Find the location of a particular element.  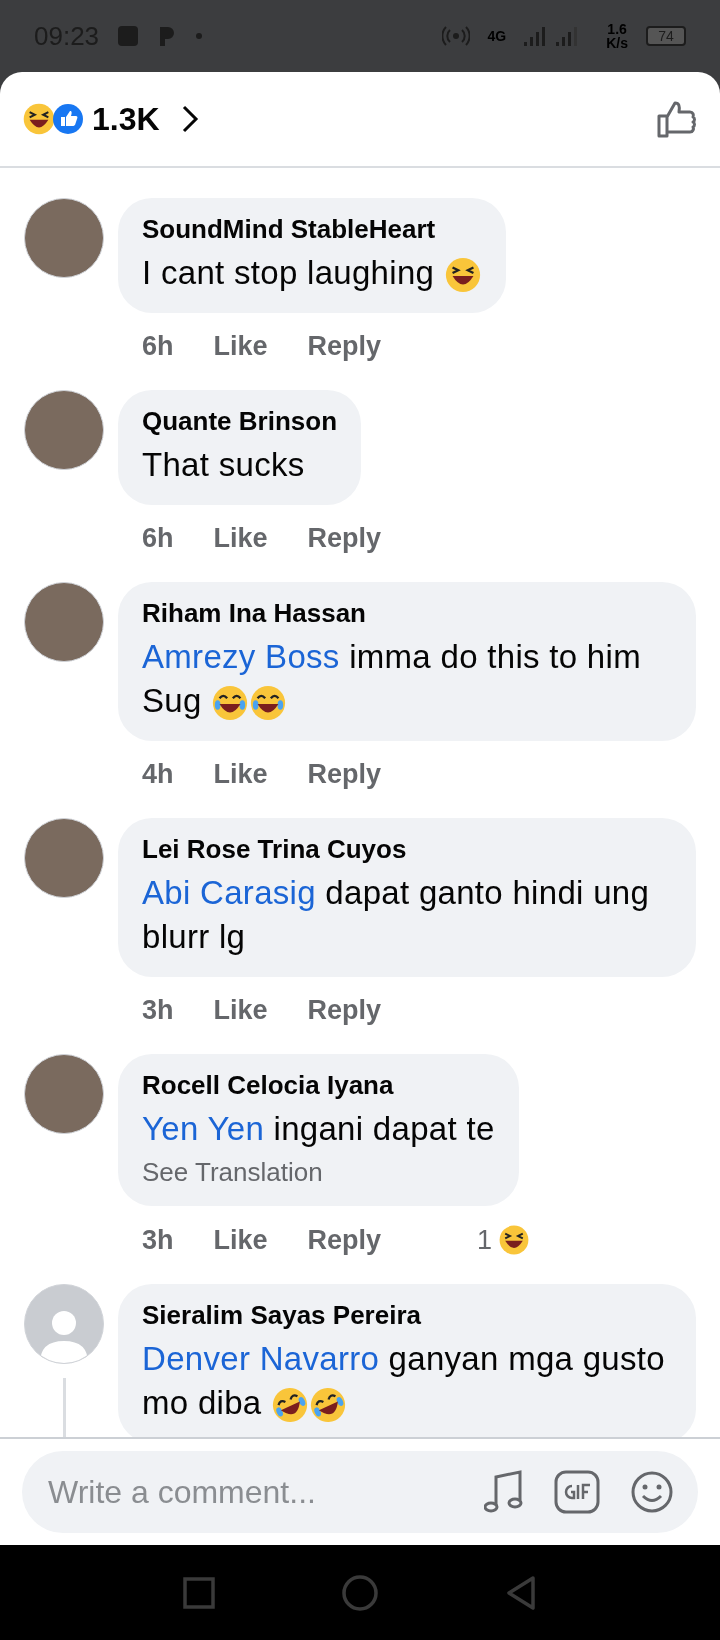

battery-level: 74 is located at coordinates (666, 36).